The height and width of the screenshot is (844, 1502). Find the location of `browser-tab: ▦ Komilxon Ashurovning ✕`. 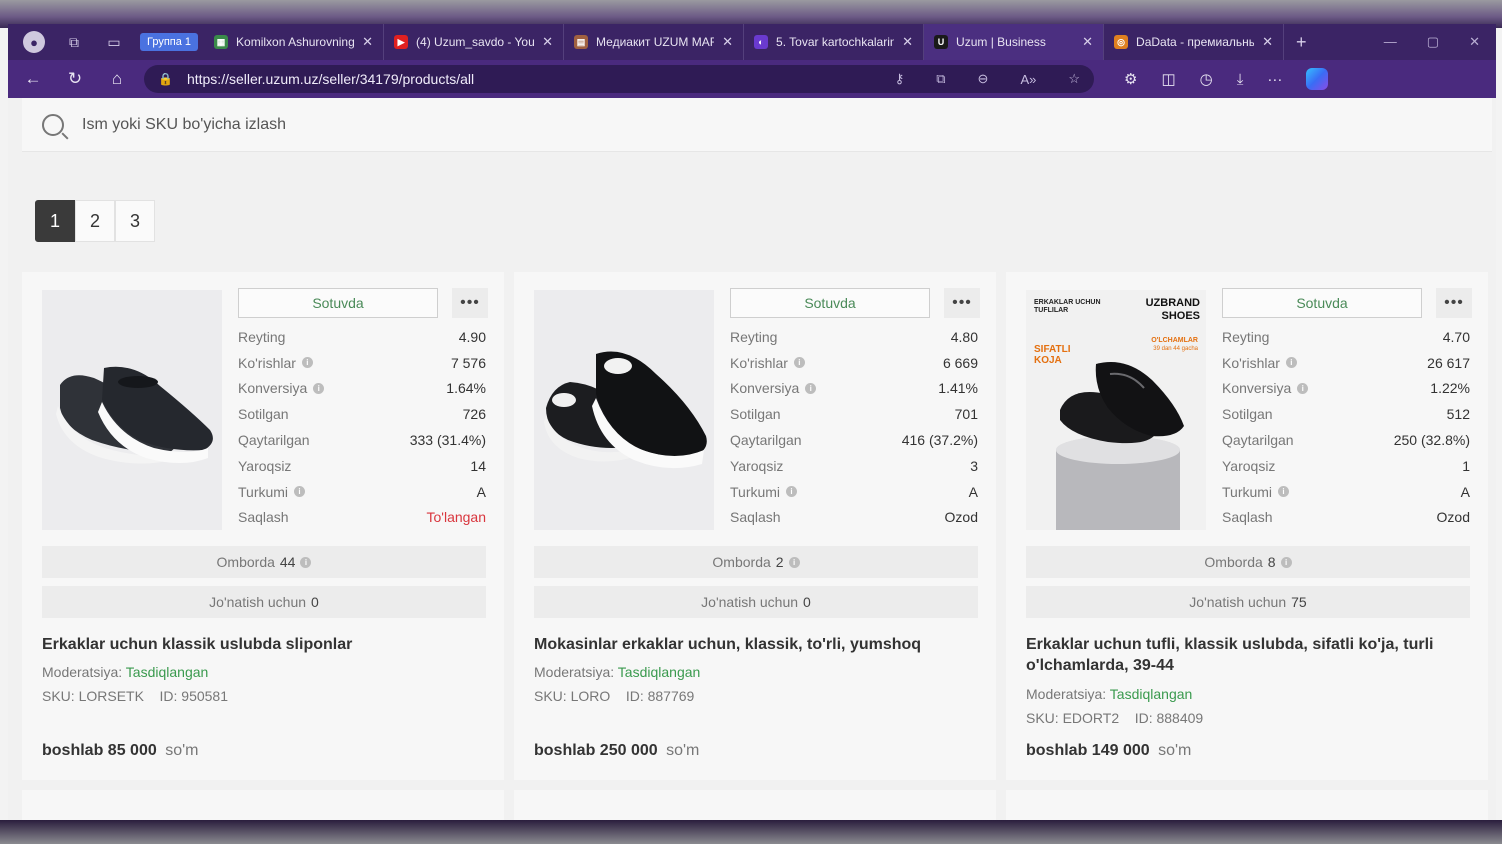

browser-tab: ▦ Komilxon Ashurovning ✕ is located at coordinates (294, 42).